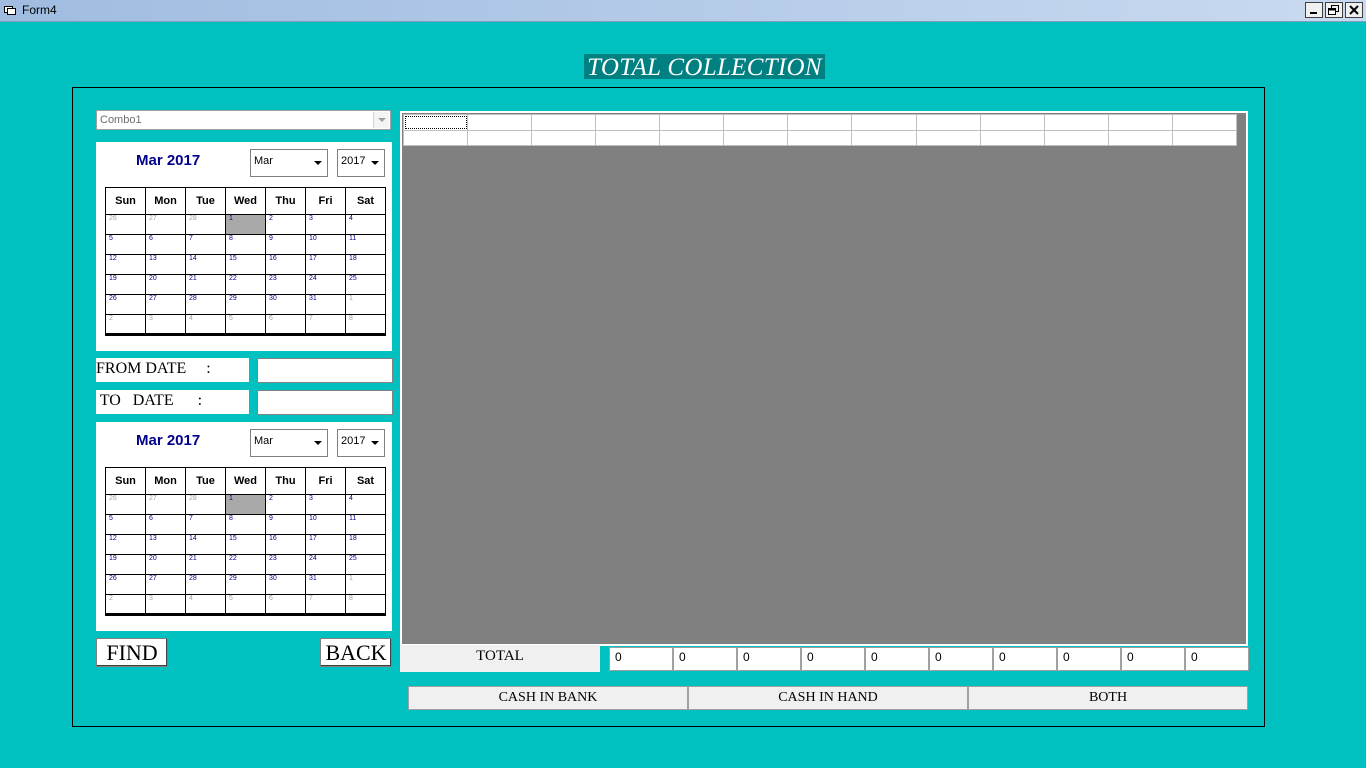 This screenshot has width=1366, height=768. Describe the element at coordinates (375, 443) in the screenshot. I see `year-dropdown-button` at that location.